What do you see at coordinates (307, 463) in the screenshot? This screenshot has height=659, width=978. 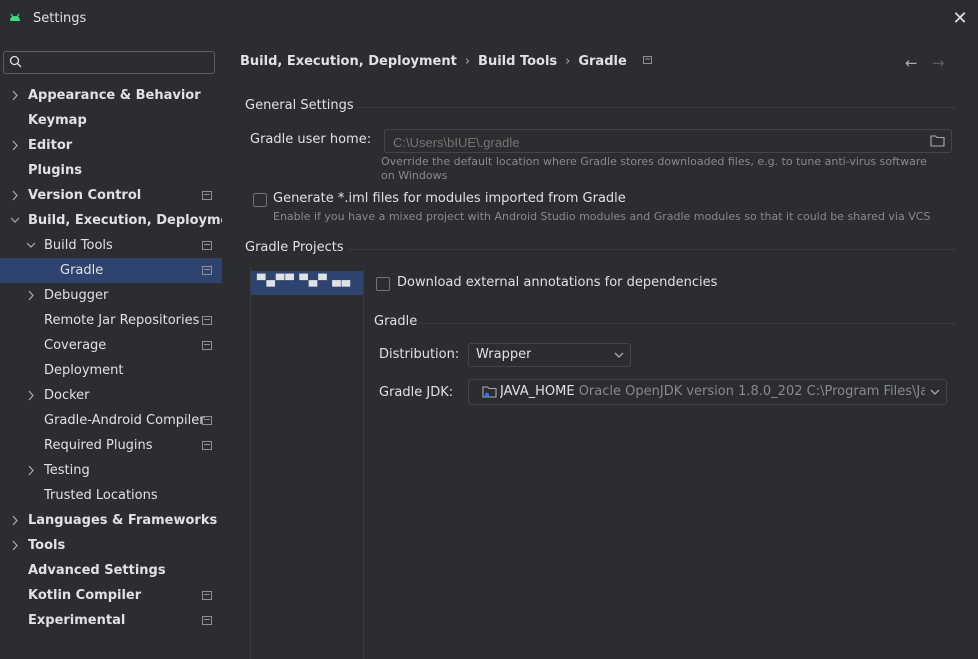 I see `gradle-projects-list: ▀▄▀▀ ▀▄▀ ▄▄` at bounding box center [307, 463].